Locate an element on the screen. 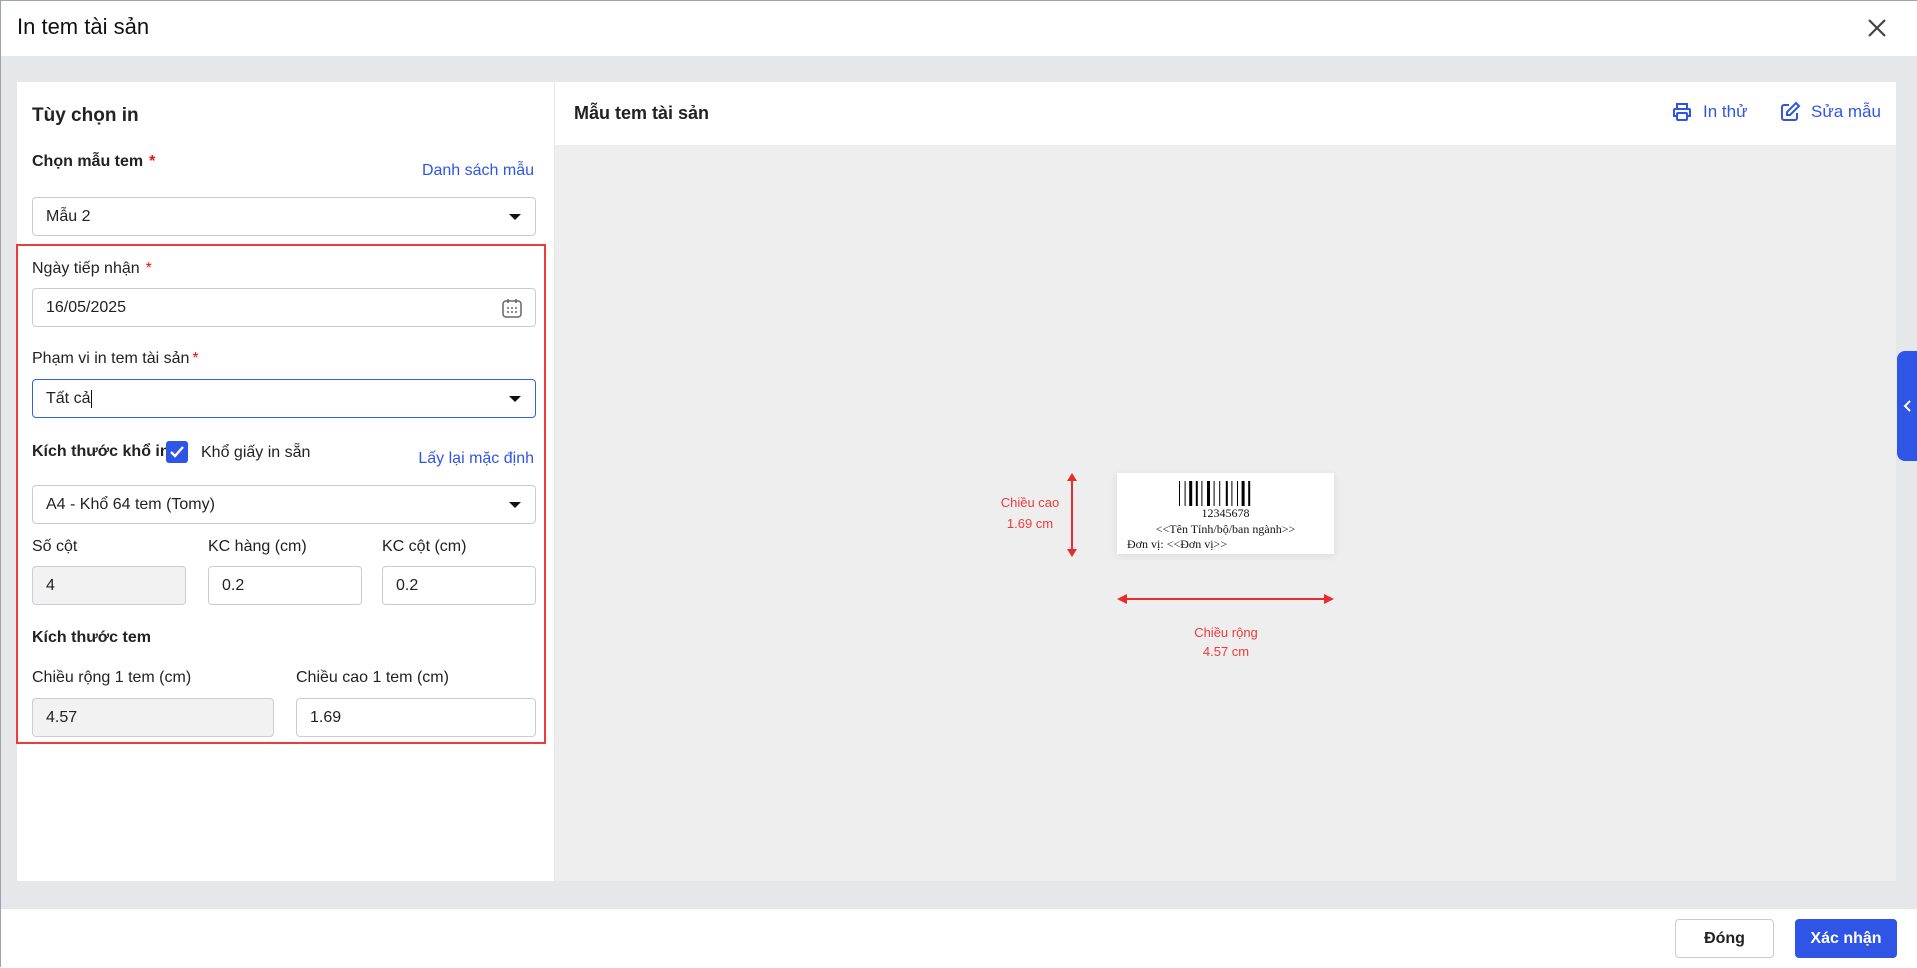  label-width-label: Chiều rộng 1 tem (cm) is located at coordinates (112, 677).